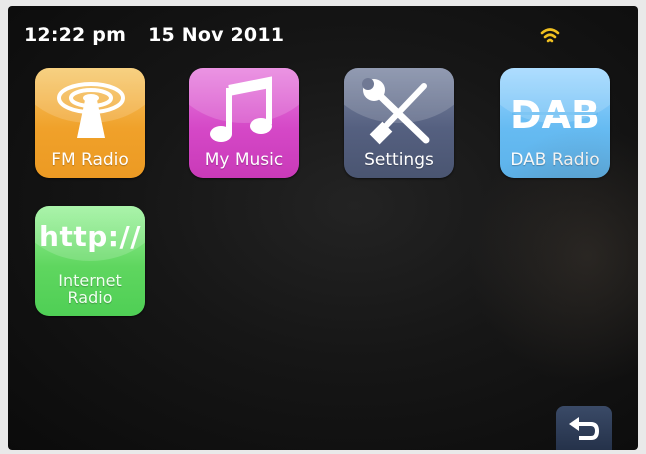  I want to click on clock-date: 15 Nov 2011, so click(216, 35).